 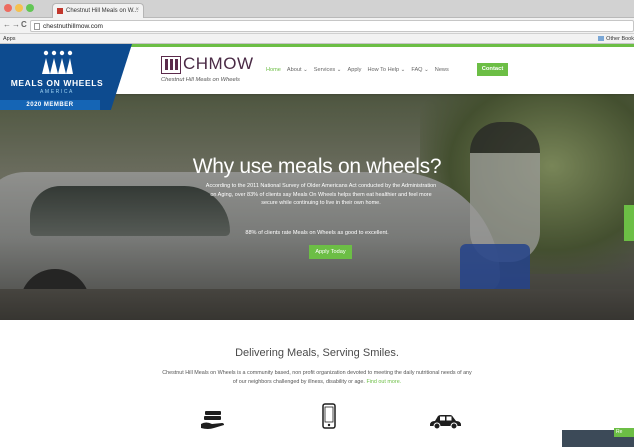 What do you see at coordinates (354, 70) in the screenshot?
I see `nav-apply: Apply` at bounding box center [354, 70].